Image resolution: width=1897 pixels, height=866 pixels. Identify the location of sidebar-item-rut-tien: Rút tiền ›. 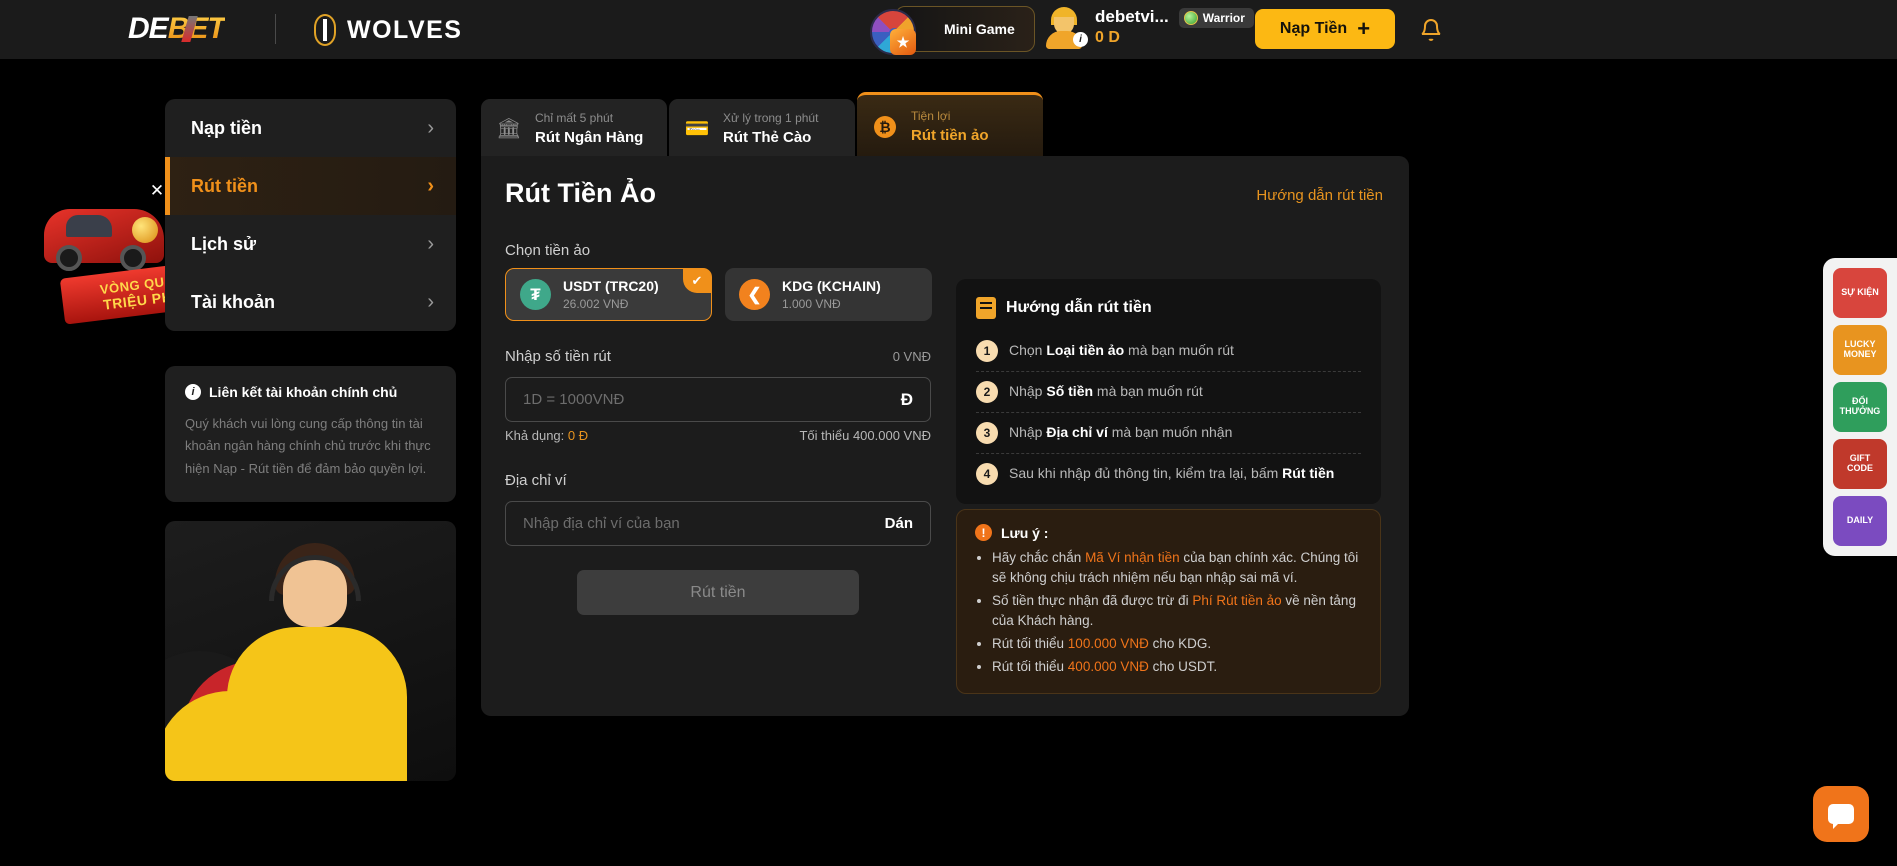
(310, 186).